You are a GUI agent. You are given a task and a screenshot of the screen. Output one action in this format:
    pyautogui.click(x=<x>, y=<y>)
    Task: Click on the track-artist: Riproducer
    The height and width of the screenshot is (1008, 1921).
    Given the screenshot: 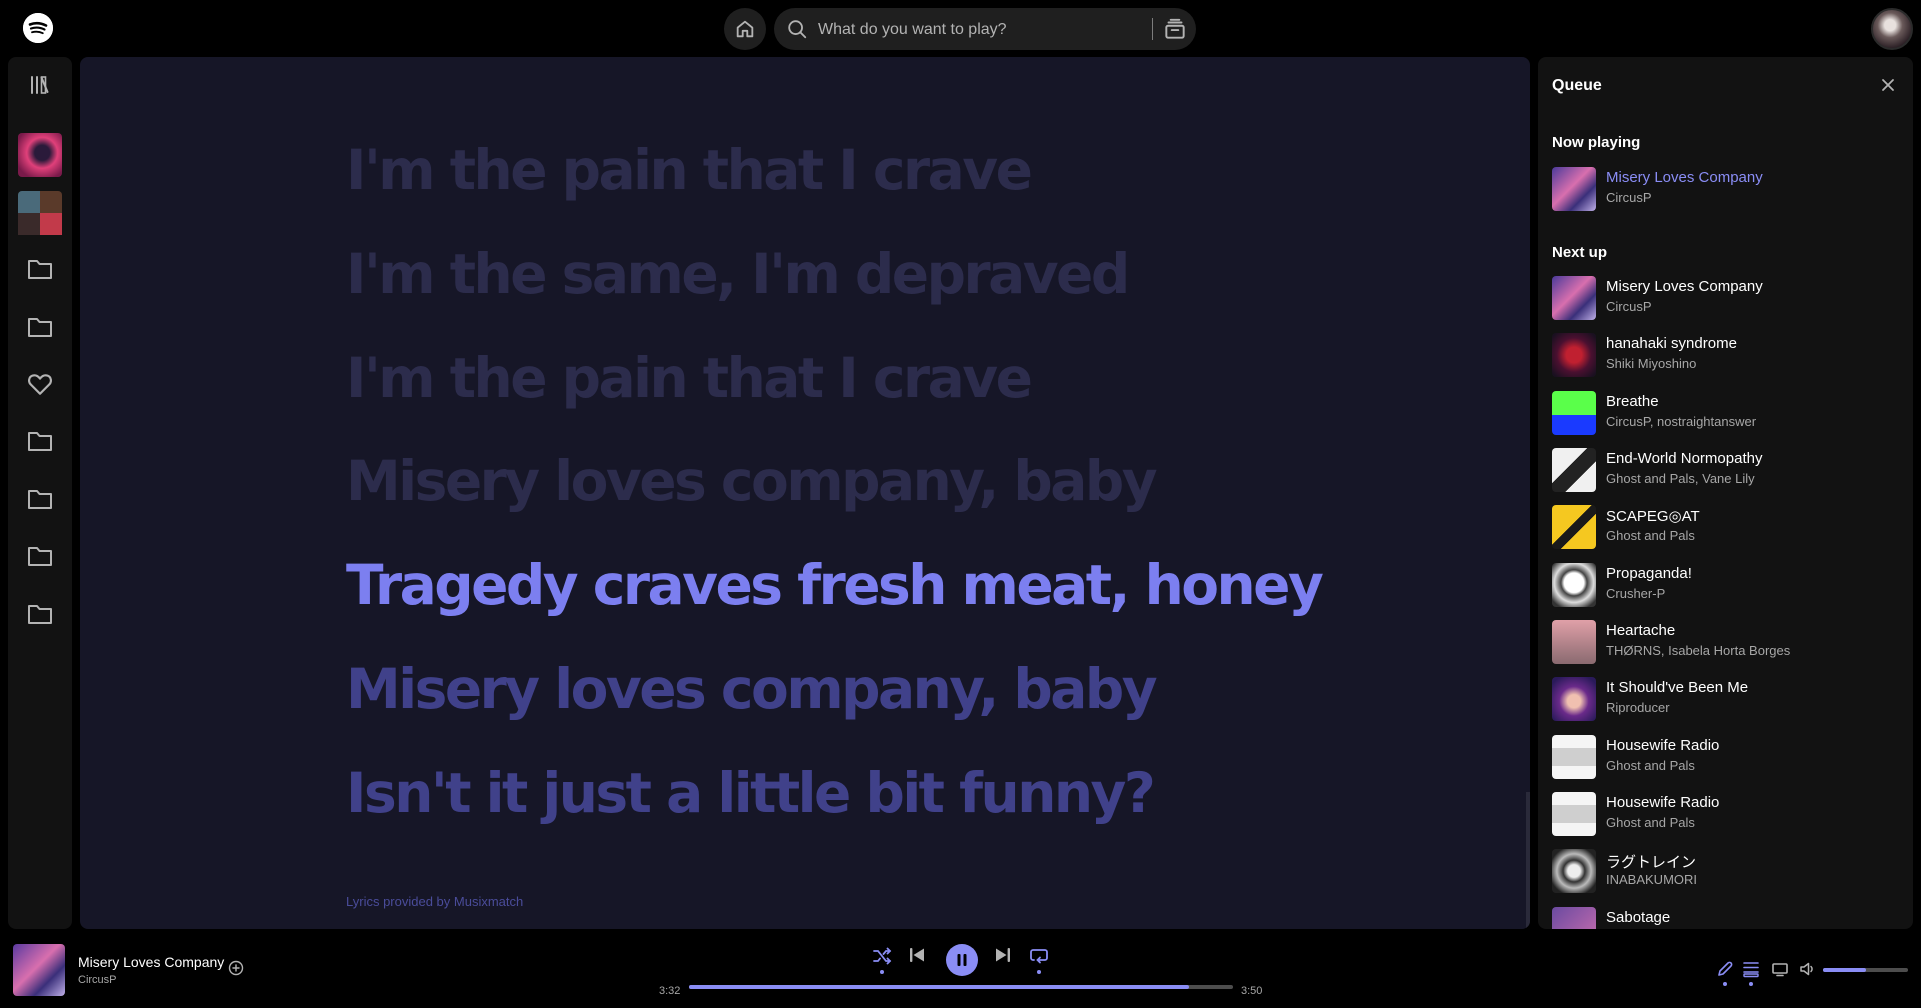 What is the action you would take?
    pyautogui.click(x=1638, y=707)
    